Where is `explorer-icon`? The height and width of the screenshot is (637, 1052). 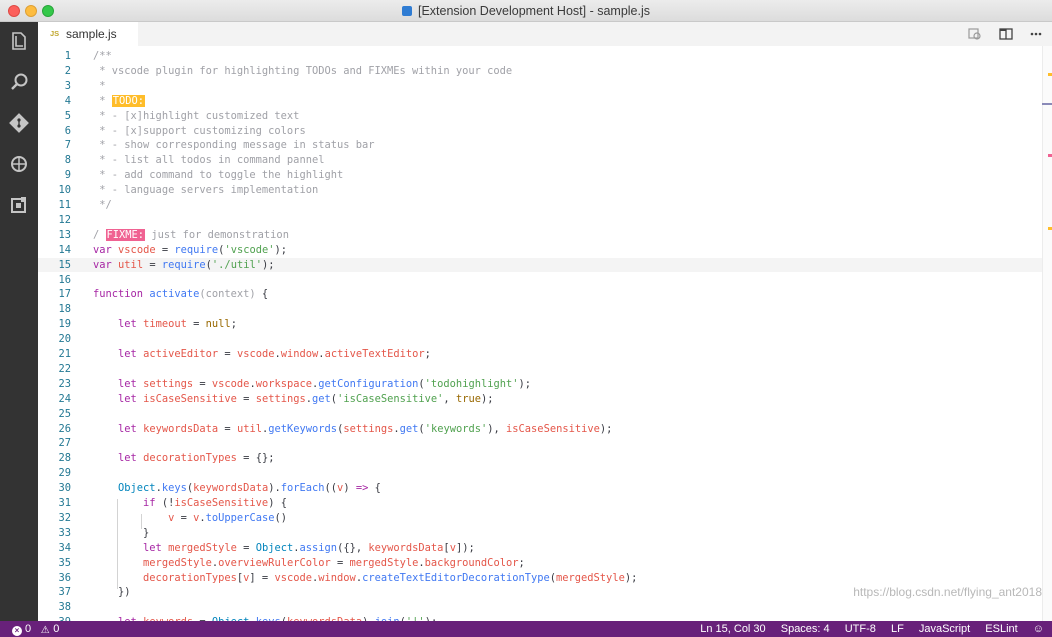 explorer-icon is located at coordinates (19, 41).